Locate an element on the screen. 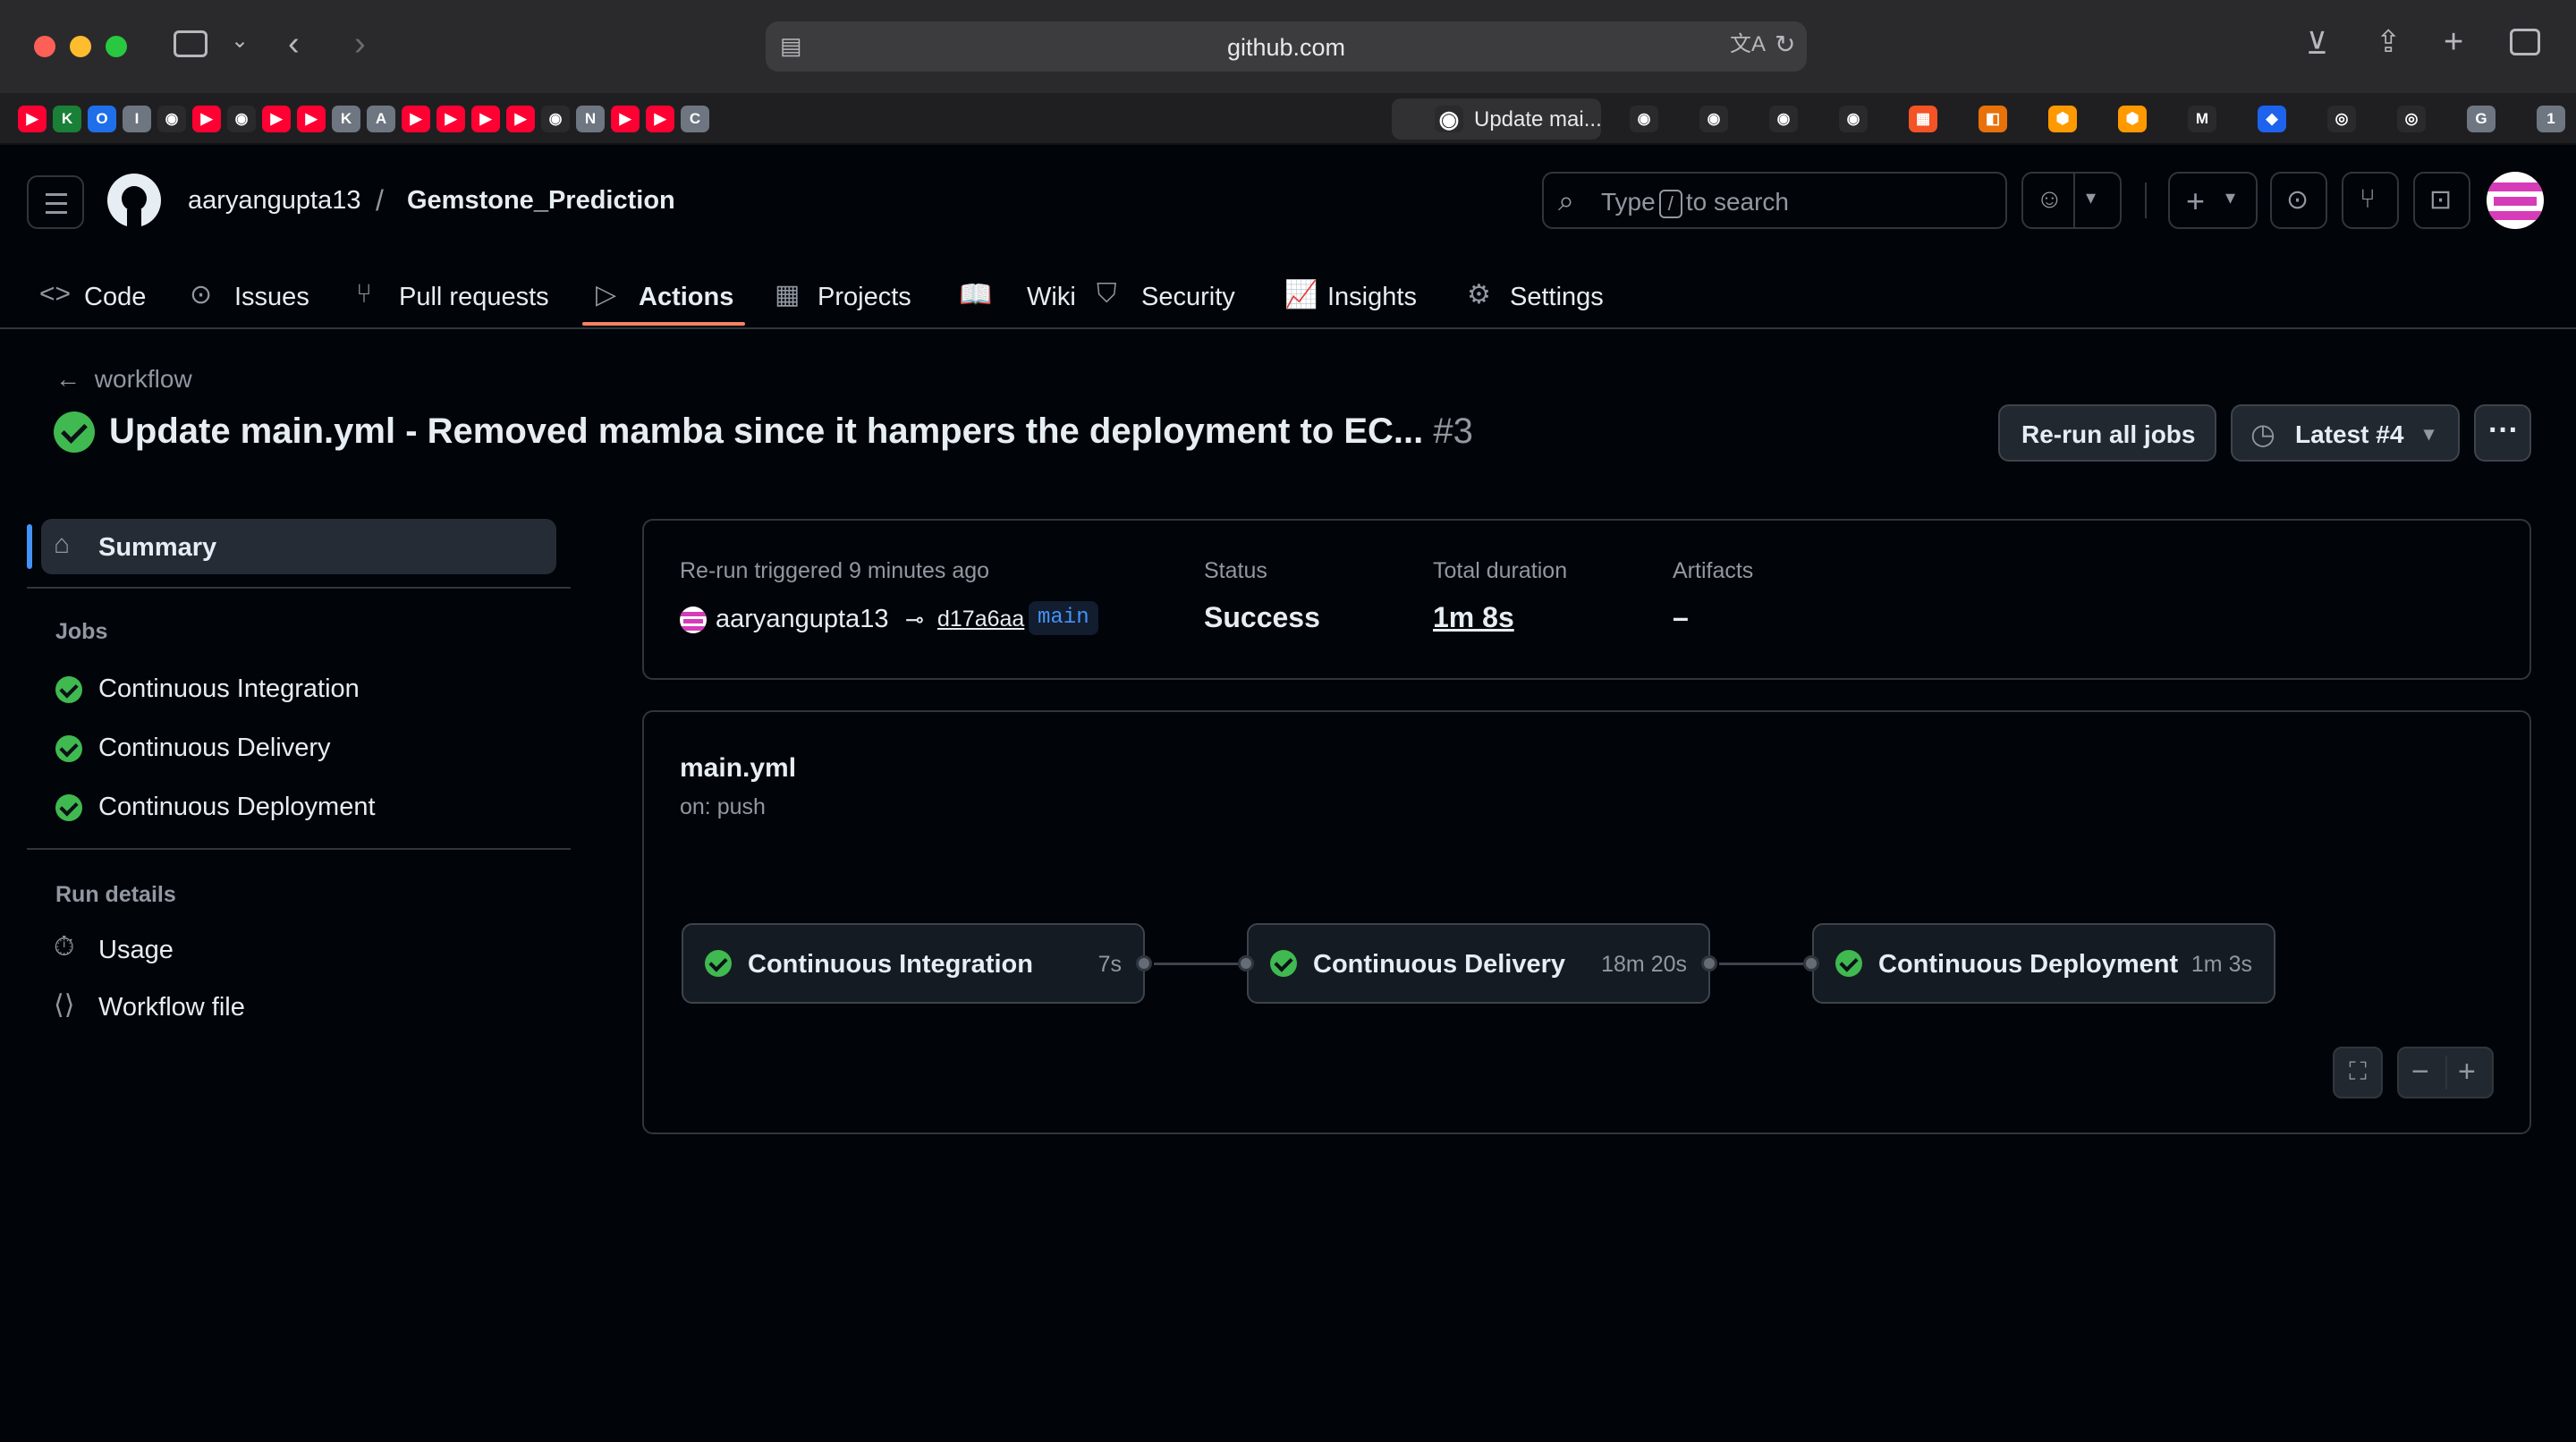  search-placeholder: Type / to search is located at coordinates (1695, 203).